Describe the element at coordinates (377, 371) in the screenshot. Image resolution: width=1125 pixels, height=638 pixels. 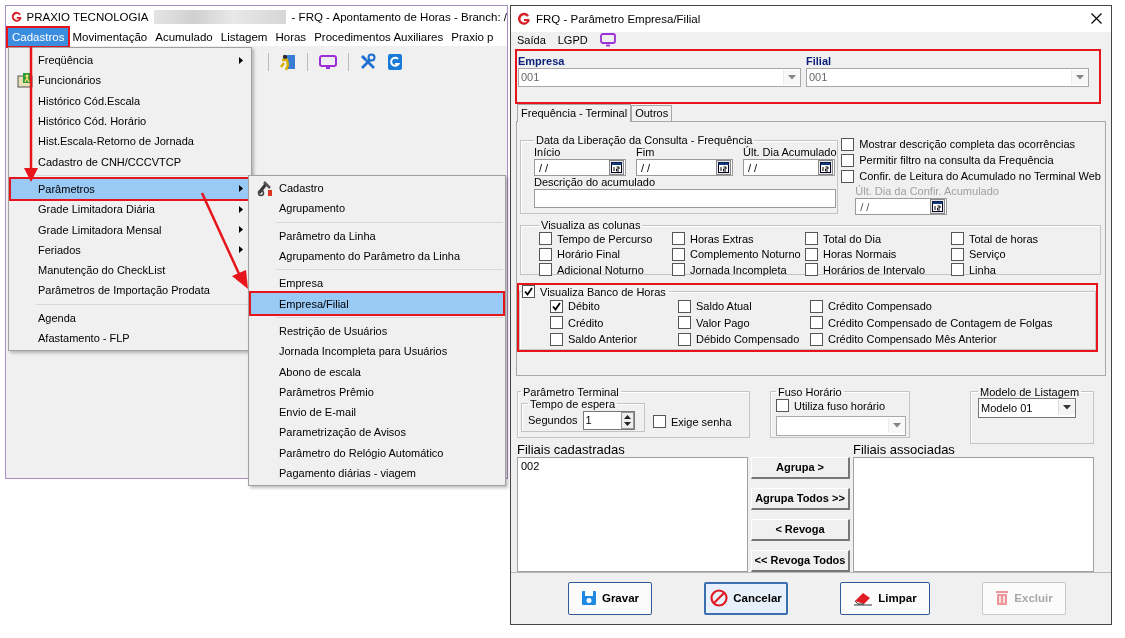
I see `menu-item: Abono de escala` at that location.